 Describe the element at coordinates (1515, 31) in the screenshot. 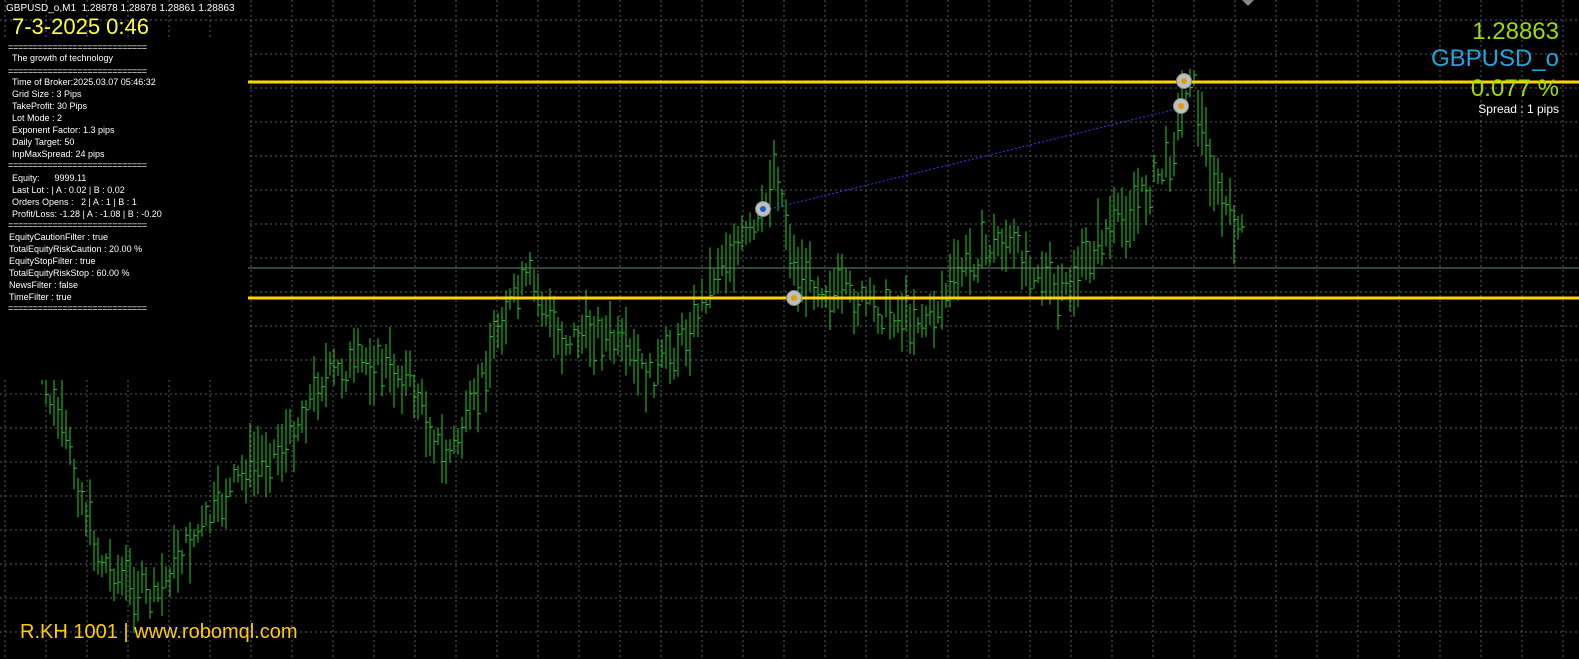

I see `quote-price: 1.28863` at that location.